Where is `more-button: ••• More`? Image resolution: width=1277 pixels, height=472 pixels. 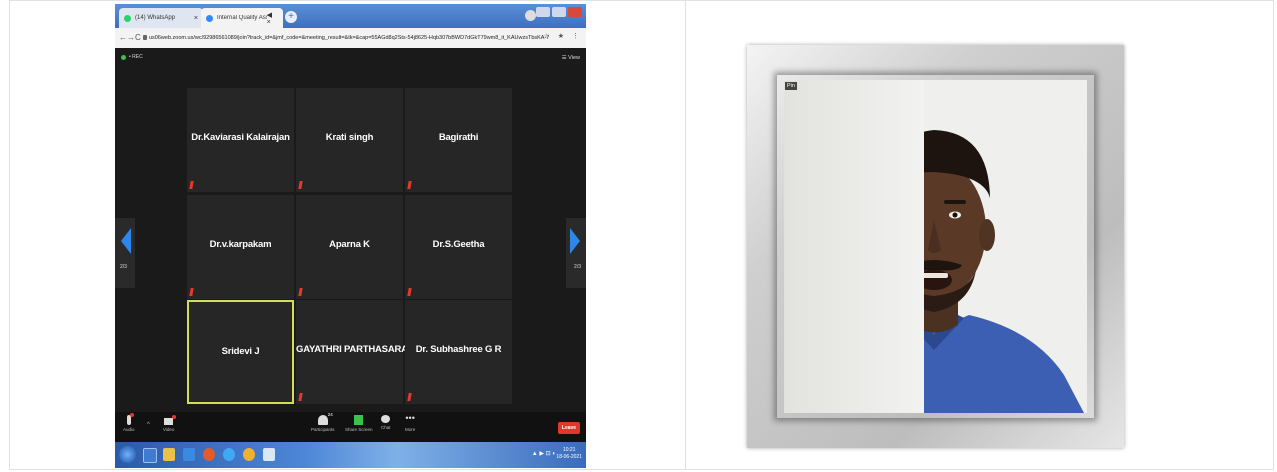
more-button: ••• More is located at coordinates (410, 423).